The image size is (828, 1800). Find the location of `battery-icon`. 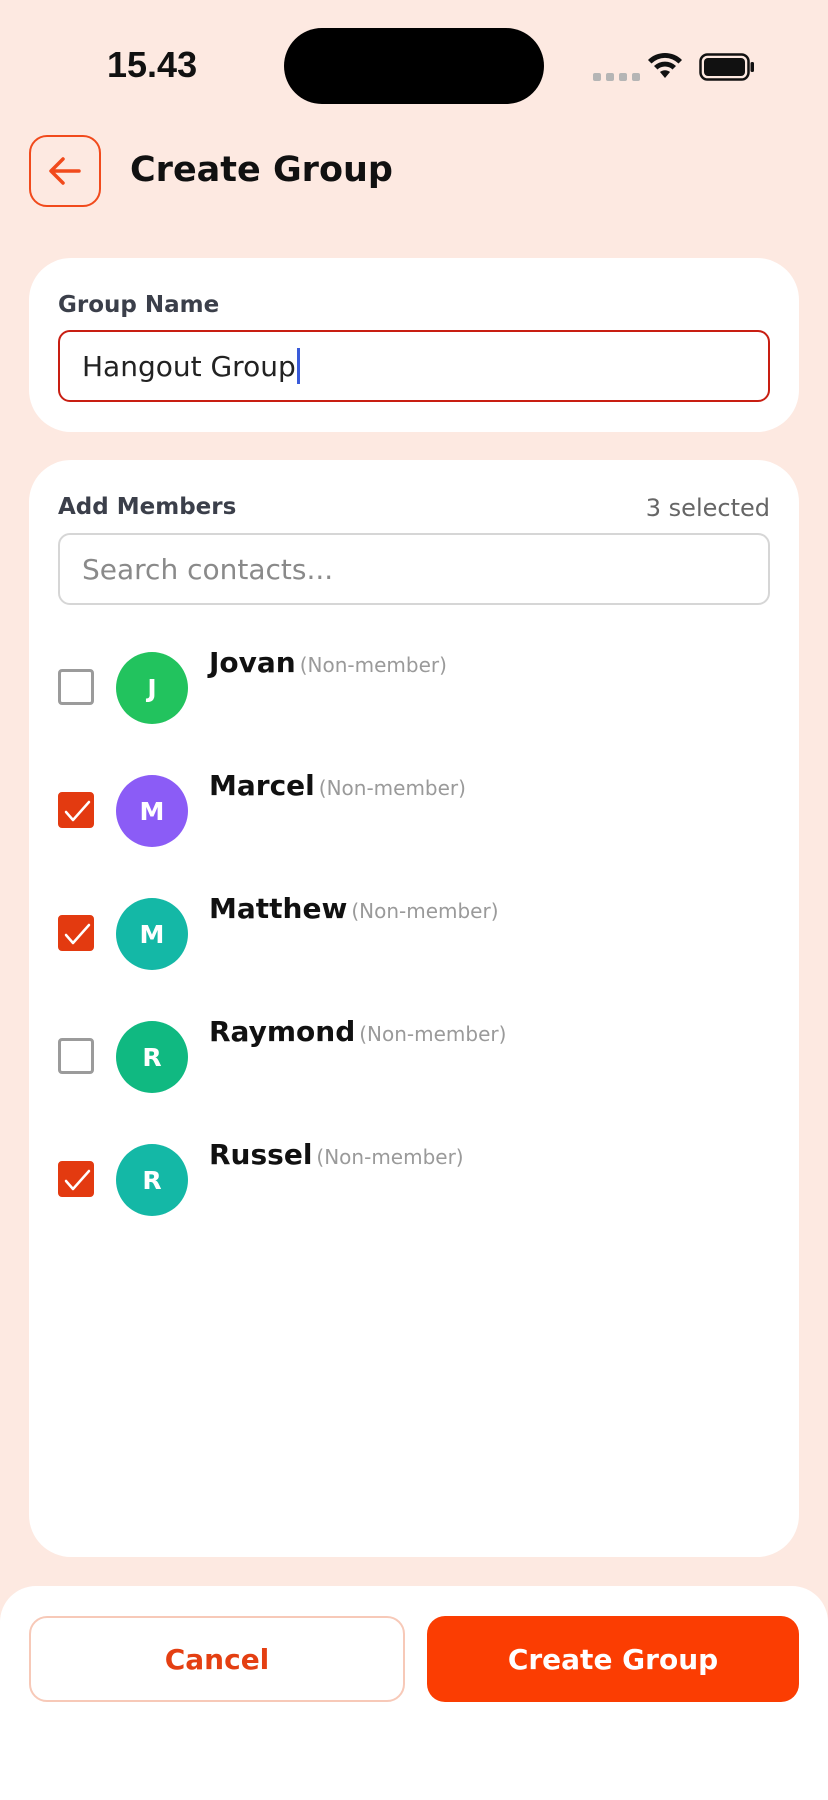

battery-icon is located at coordinates (726, 67).